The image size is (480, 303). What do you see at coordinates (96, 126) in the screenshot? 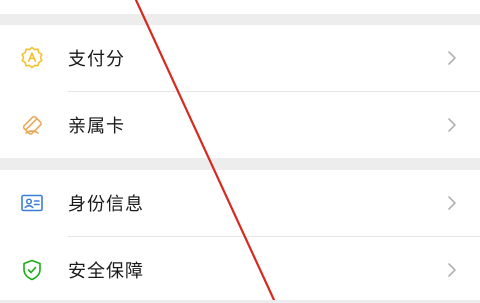
I see `menu-item-label: 亲属卡` at bounding box center [96, 126].